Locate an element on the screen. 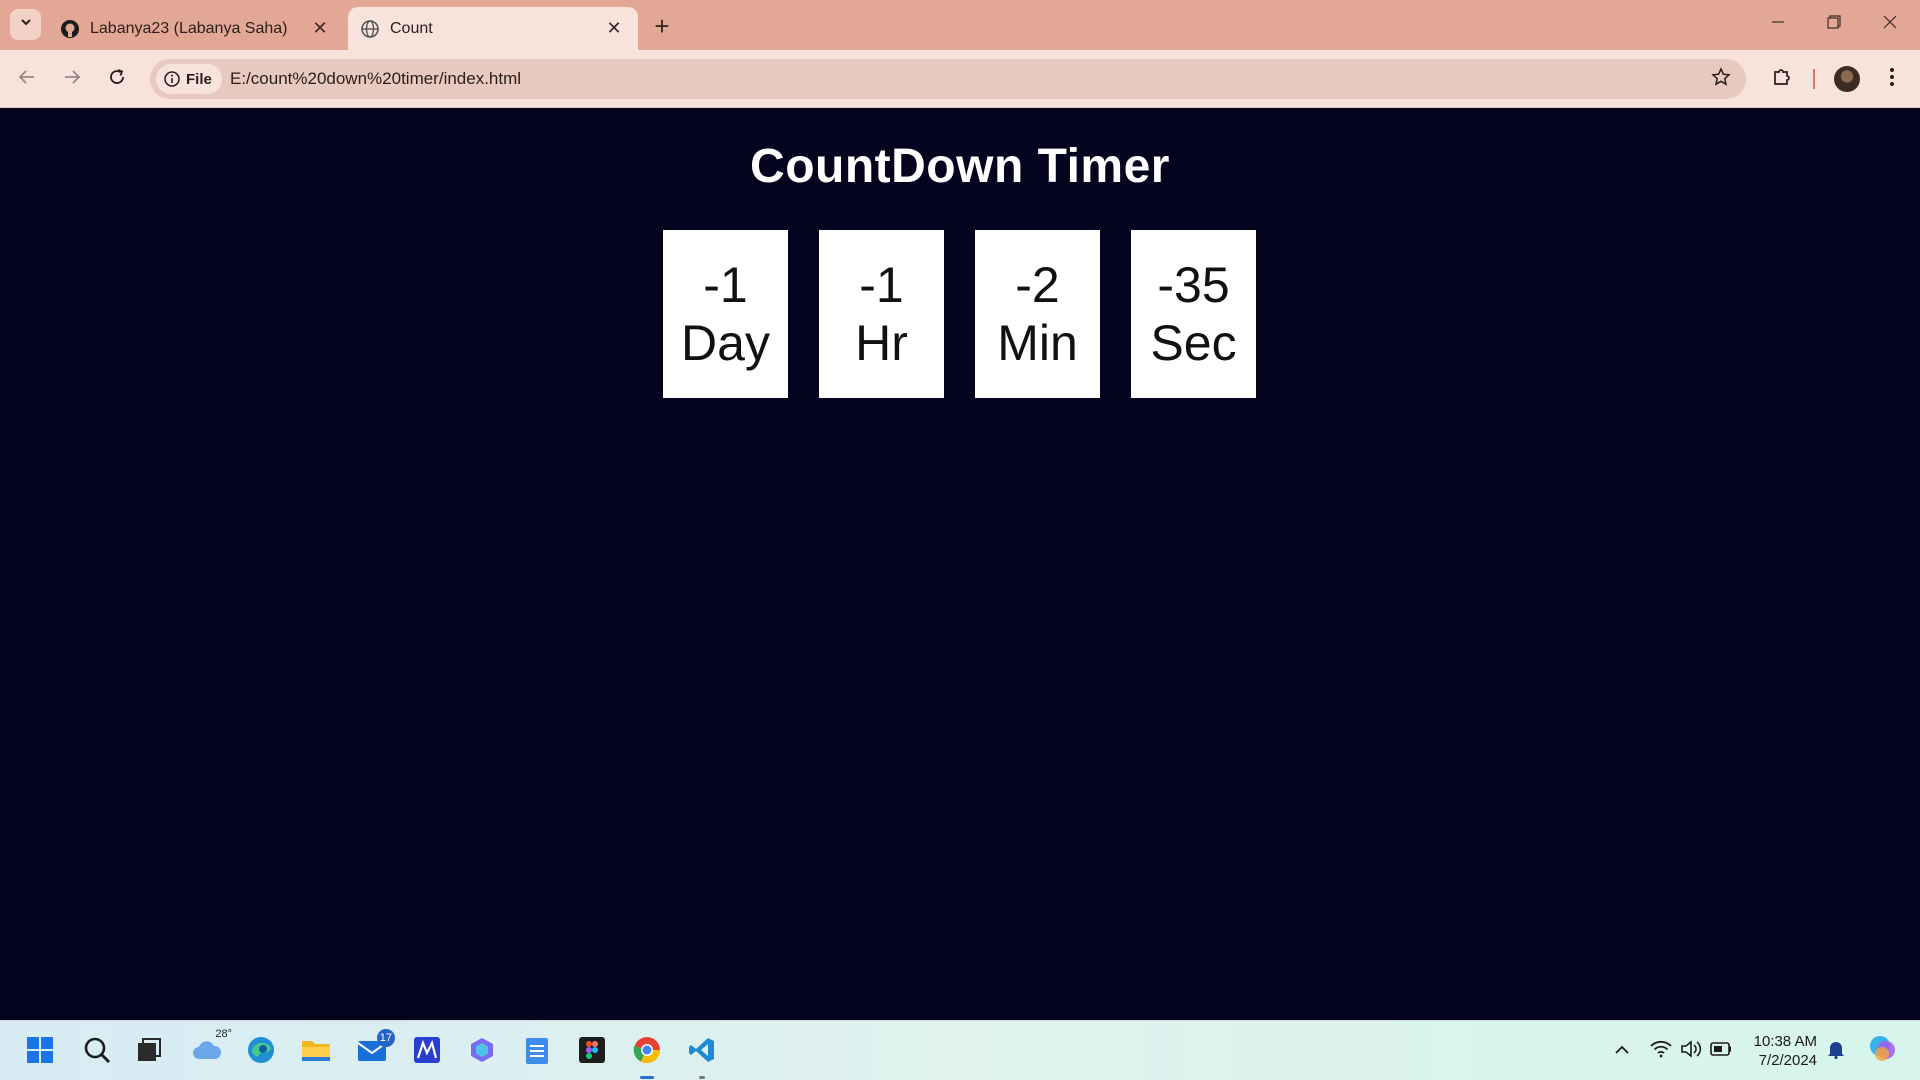  app-m-icon-button is located at coordinates (427, 1052).